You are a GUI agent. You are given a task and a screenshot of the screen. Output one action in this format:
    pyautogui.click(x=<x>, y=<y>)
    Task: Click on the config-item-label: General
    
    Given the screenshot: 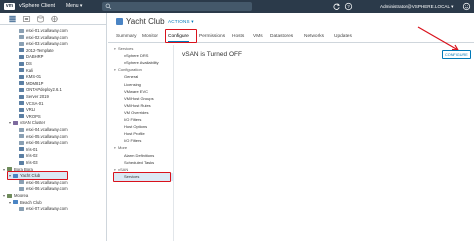 What is the action you would take?
    pyautogui.click(x=131, y=77)
    